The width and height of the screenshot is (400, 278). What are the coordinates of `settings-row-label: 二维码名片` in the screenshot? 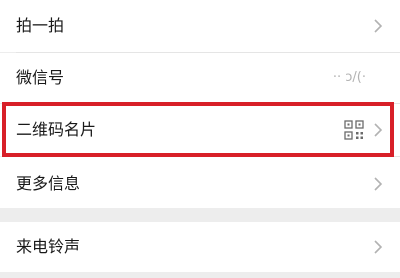 It's located at (56, 129).